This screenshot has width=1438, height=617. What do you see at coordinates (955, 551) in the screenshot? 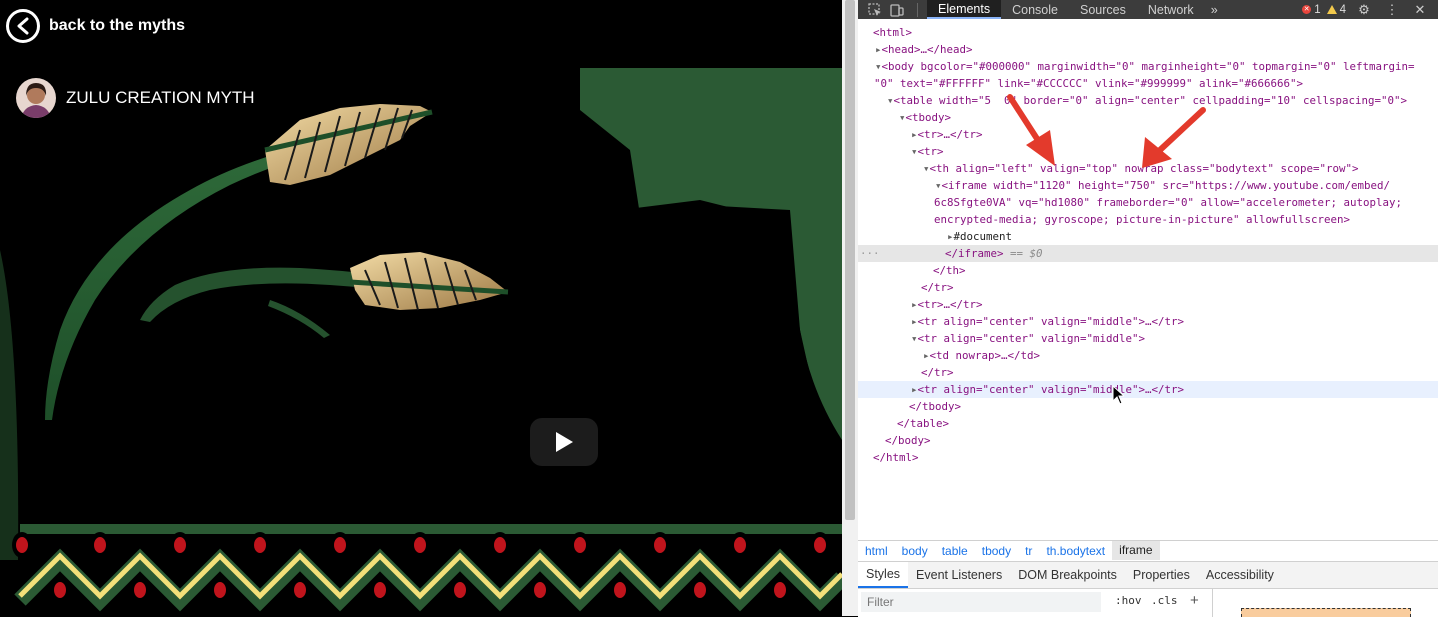
I see `breadcrumb-table: table` at bounding box center [955, 551].